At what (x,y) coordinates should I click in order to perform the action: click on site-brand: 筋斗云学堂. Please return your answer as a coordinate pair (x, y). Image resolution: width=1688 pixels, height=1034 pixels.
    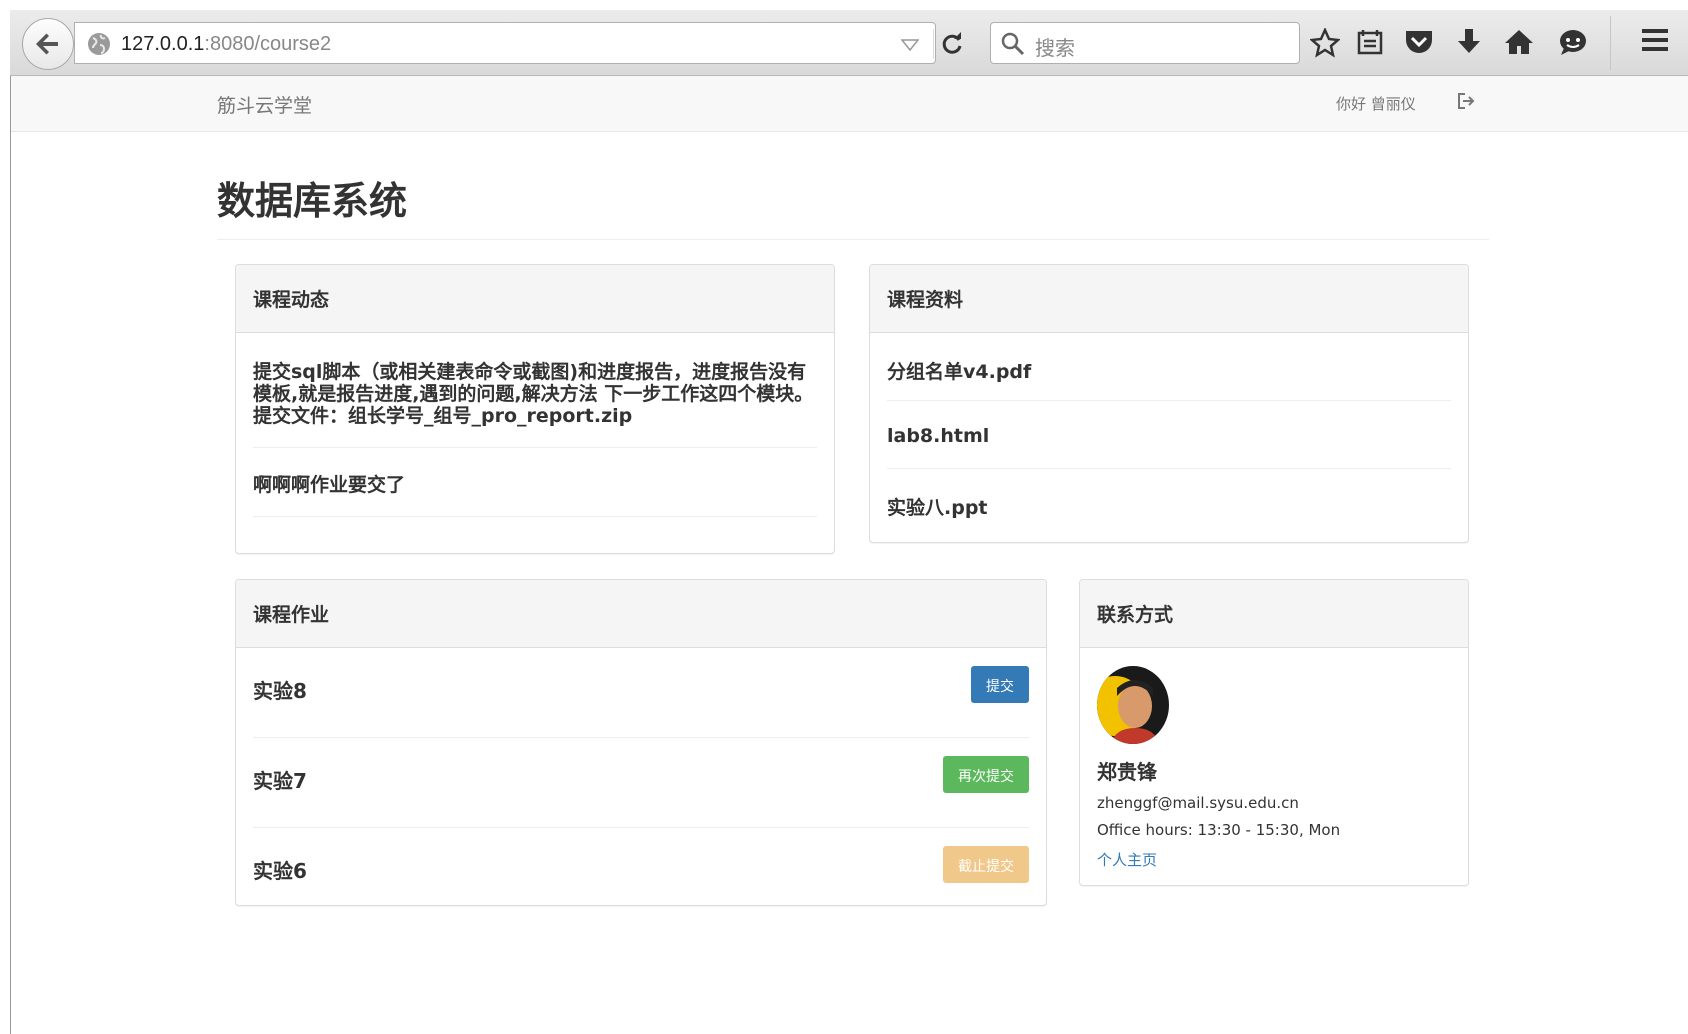
    Looking at the image, I should click on (264, 104).